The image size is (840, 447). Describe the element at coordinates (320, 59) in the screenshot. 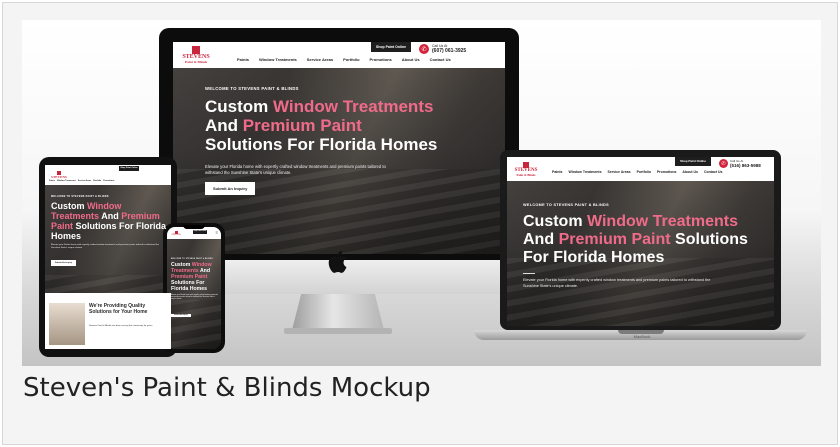

I see `nav-service-areas: Service Areas` at that location.